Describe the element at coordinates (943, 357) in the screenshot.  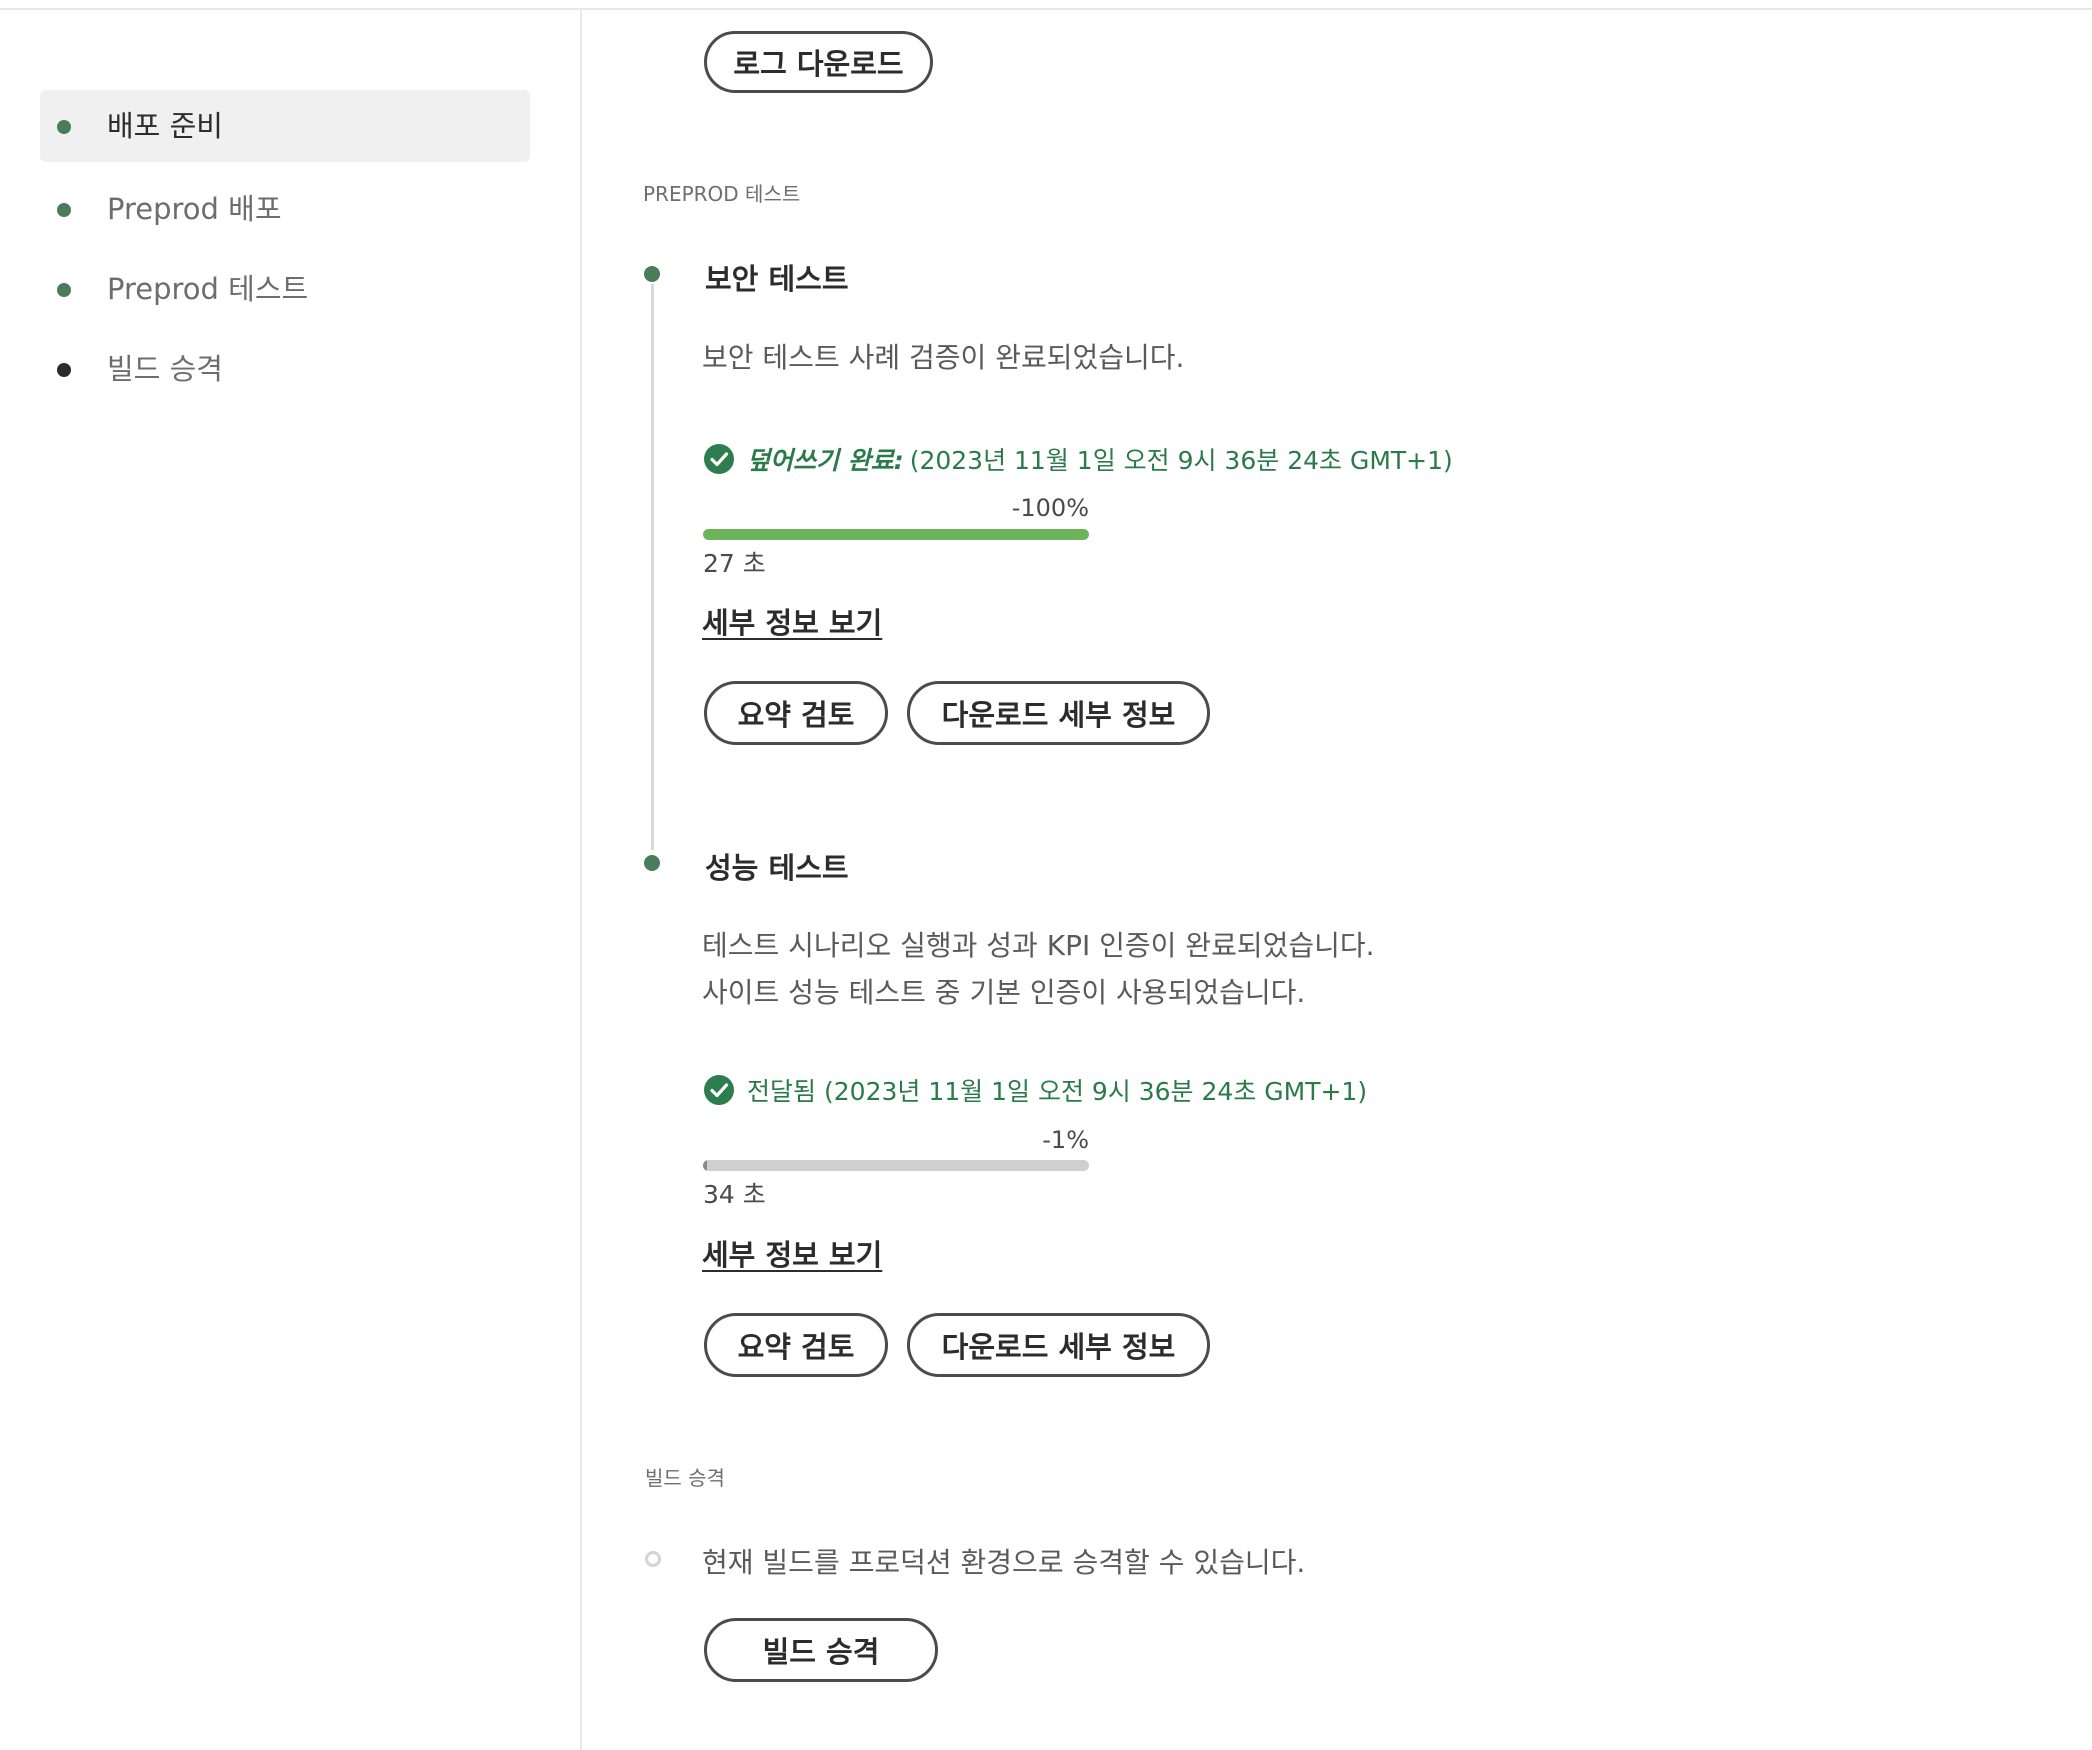
I see `security-test-description: 보안 테스트 사례 검증이 완료되었습니다.` at that location.